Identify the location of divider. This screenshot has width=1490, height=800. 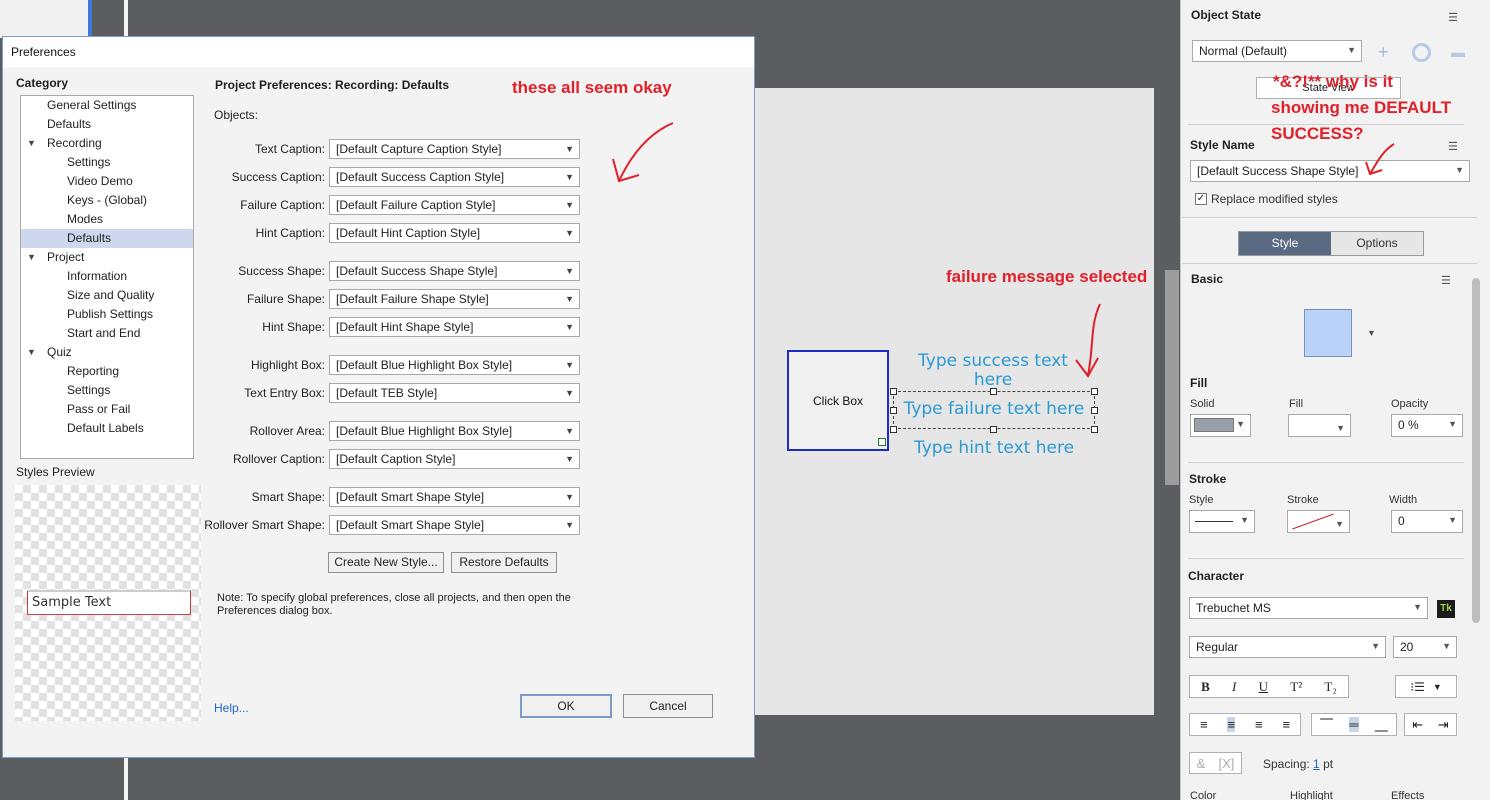
(1326, 558).